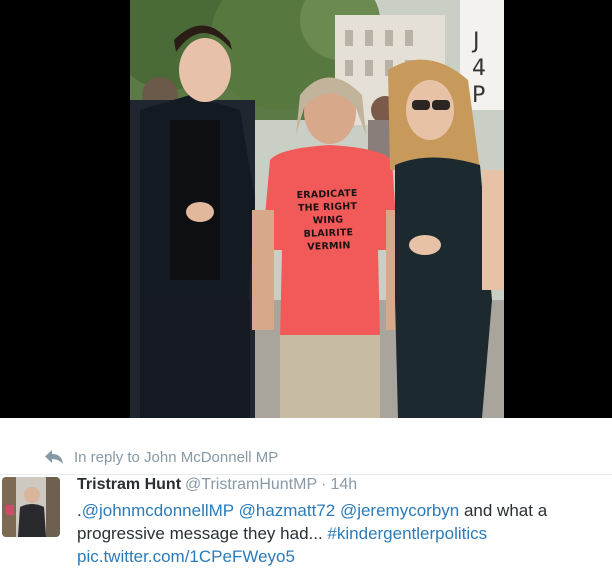 Image resolution: width=612 pixels, height=568 pixels. What do you see at coordinates (251, 484) in the screenshot?
I see `author-handle: @TristramHuntMP` at bounding box center [251, 484].